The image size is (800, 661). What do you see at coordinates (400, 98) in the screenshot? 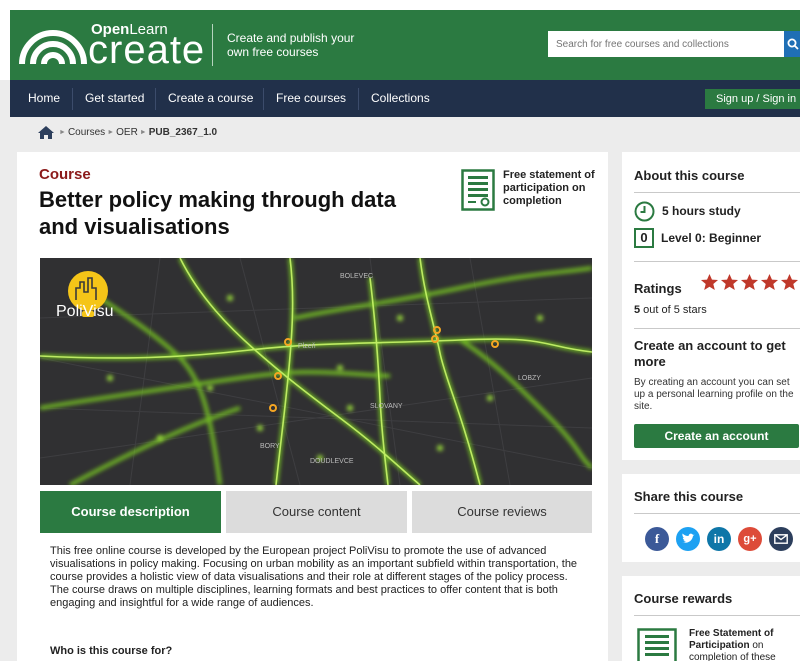
I see `nav-collections: Collections` at bounding box center [400, 98].